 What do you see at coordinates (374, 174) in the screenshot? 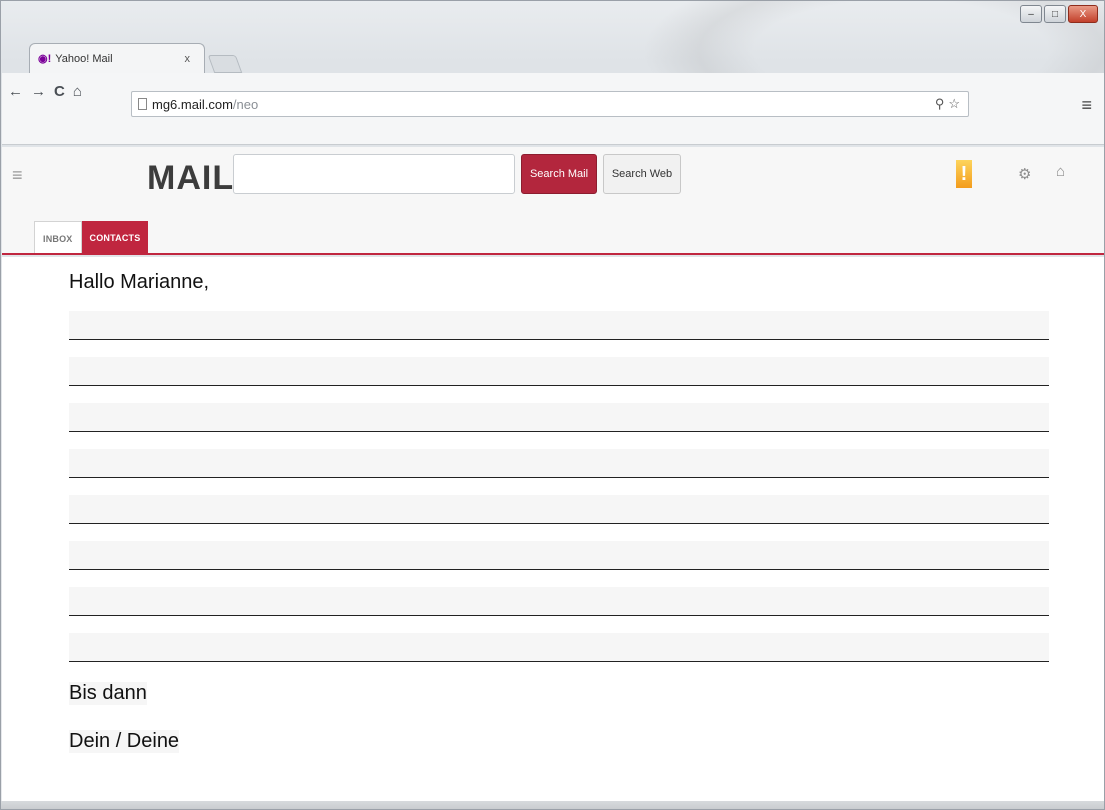
I see `search-input` at bounding box center [374, 174].